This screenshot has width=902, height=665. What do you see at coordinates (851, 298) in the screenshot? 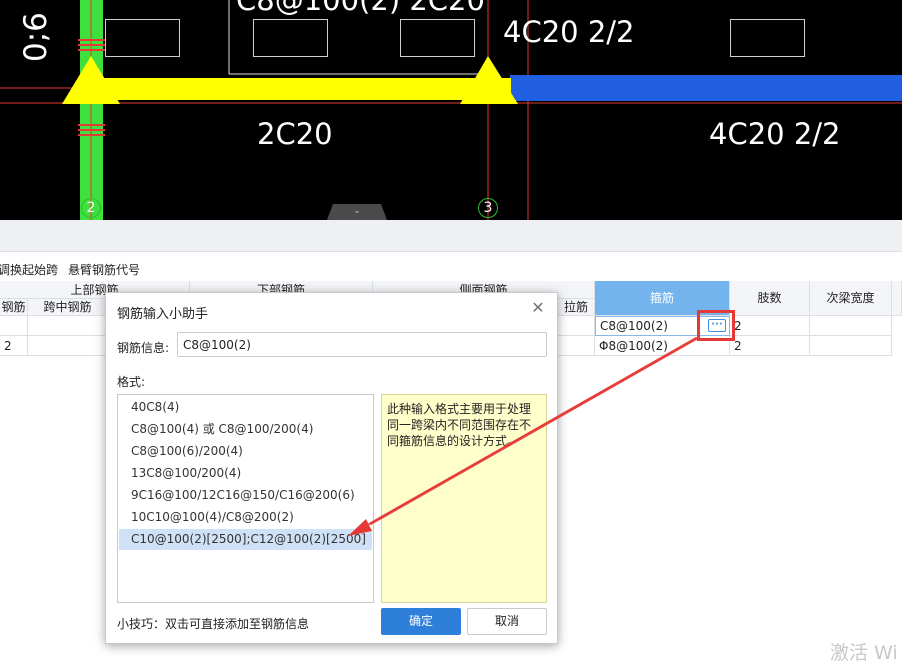
I see `header-secondary-width: 次梁宽度` at bounding box center [851, 298].